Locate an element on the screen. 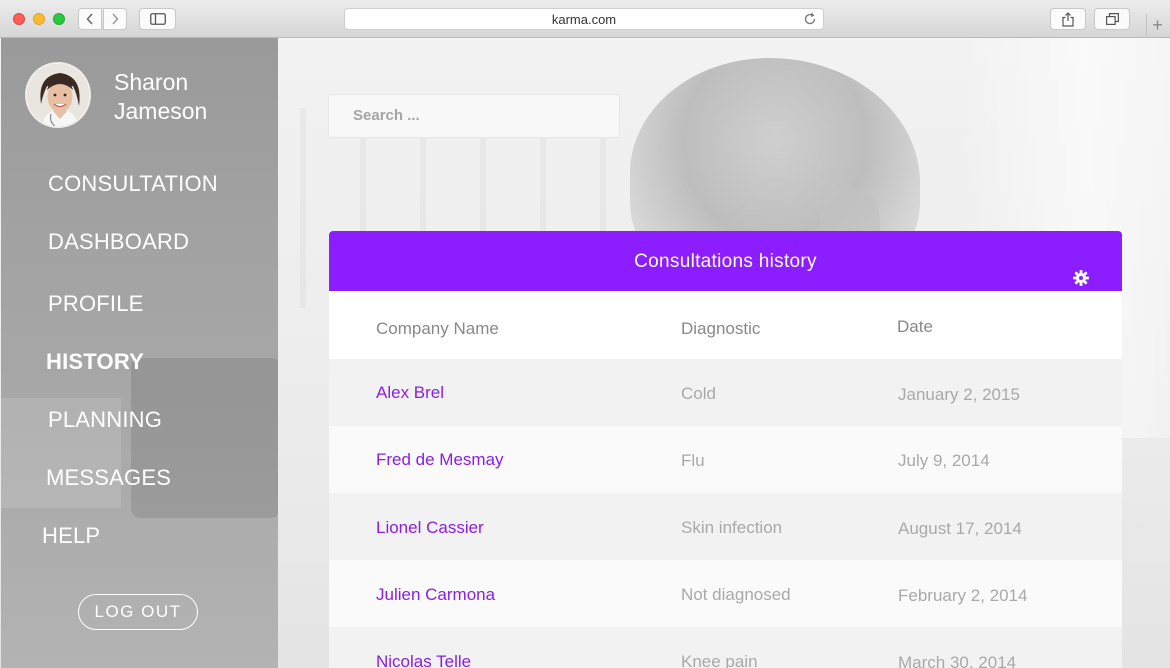 This screenshot has height=668, width=1170. tabs-icon is located at coordinates (1112, 19).